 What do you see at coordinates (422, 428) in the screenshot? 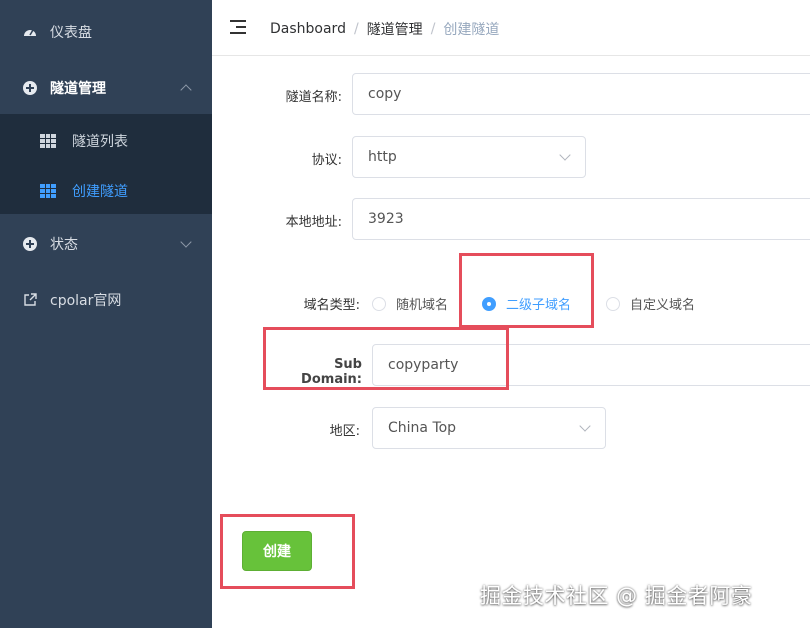
I see `region-value: China Top` at bounding box center [422, 428].